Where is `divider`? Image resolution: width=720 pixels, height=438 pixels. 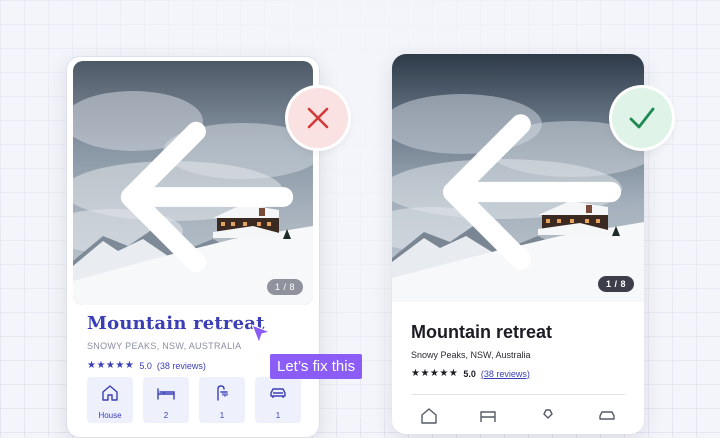
divider is located at coordinates (518, 394).